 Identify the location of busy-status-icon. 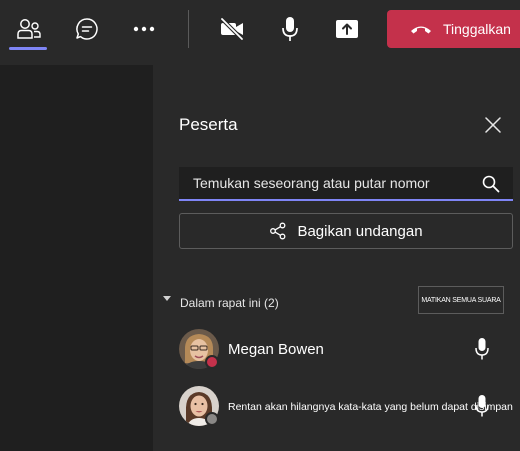
(212, 362).